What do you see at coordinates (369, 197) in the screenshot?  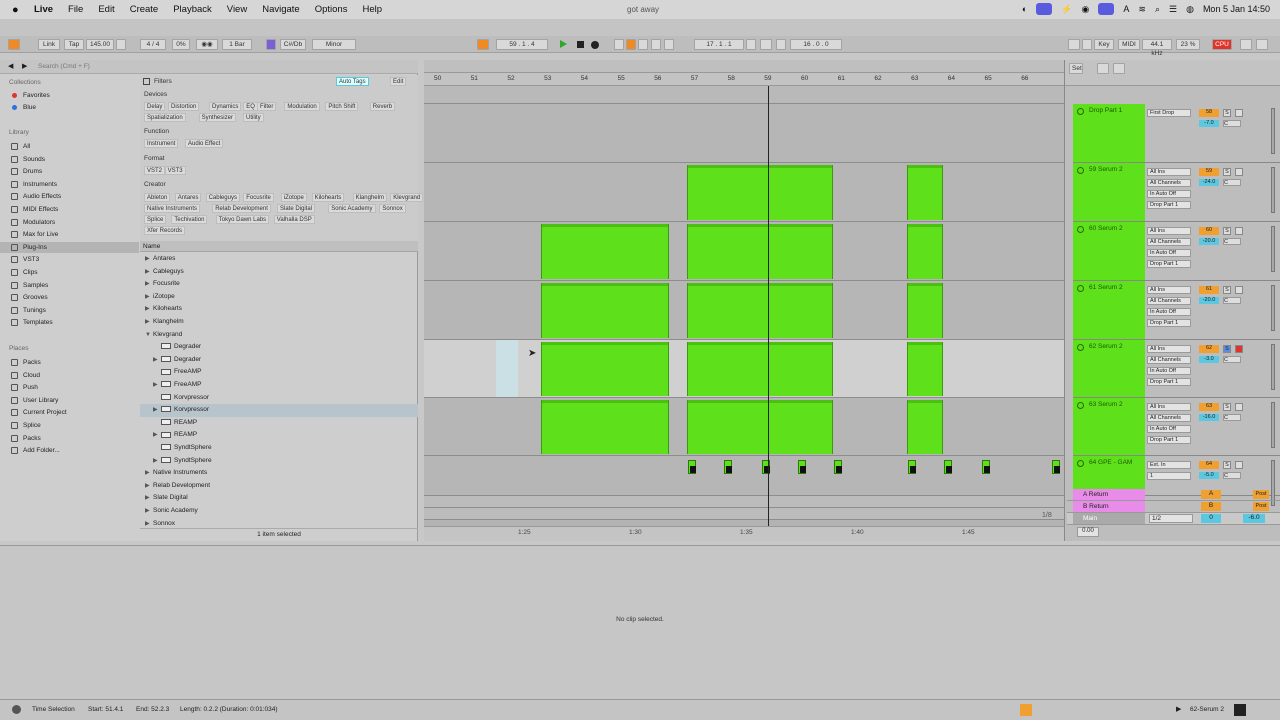 I see `filter-chip: Klanghelm` at bounding box center [369, 197].